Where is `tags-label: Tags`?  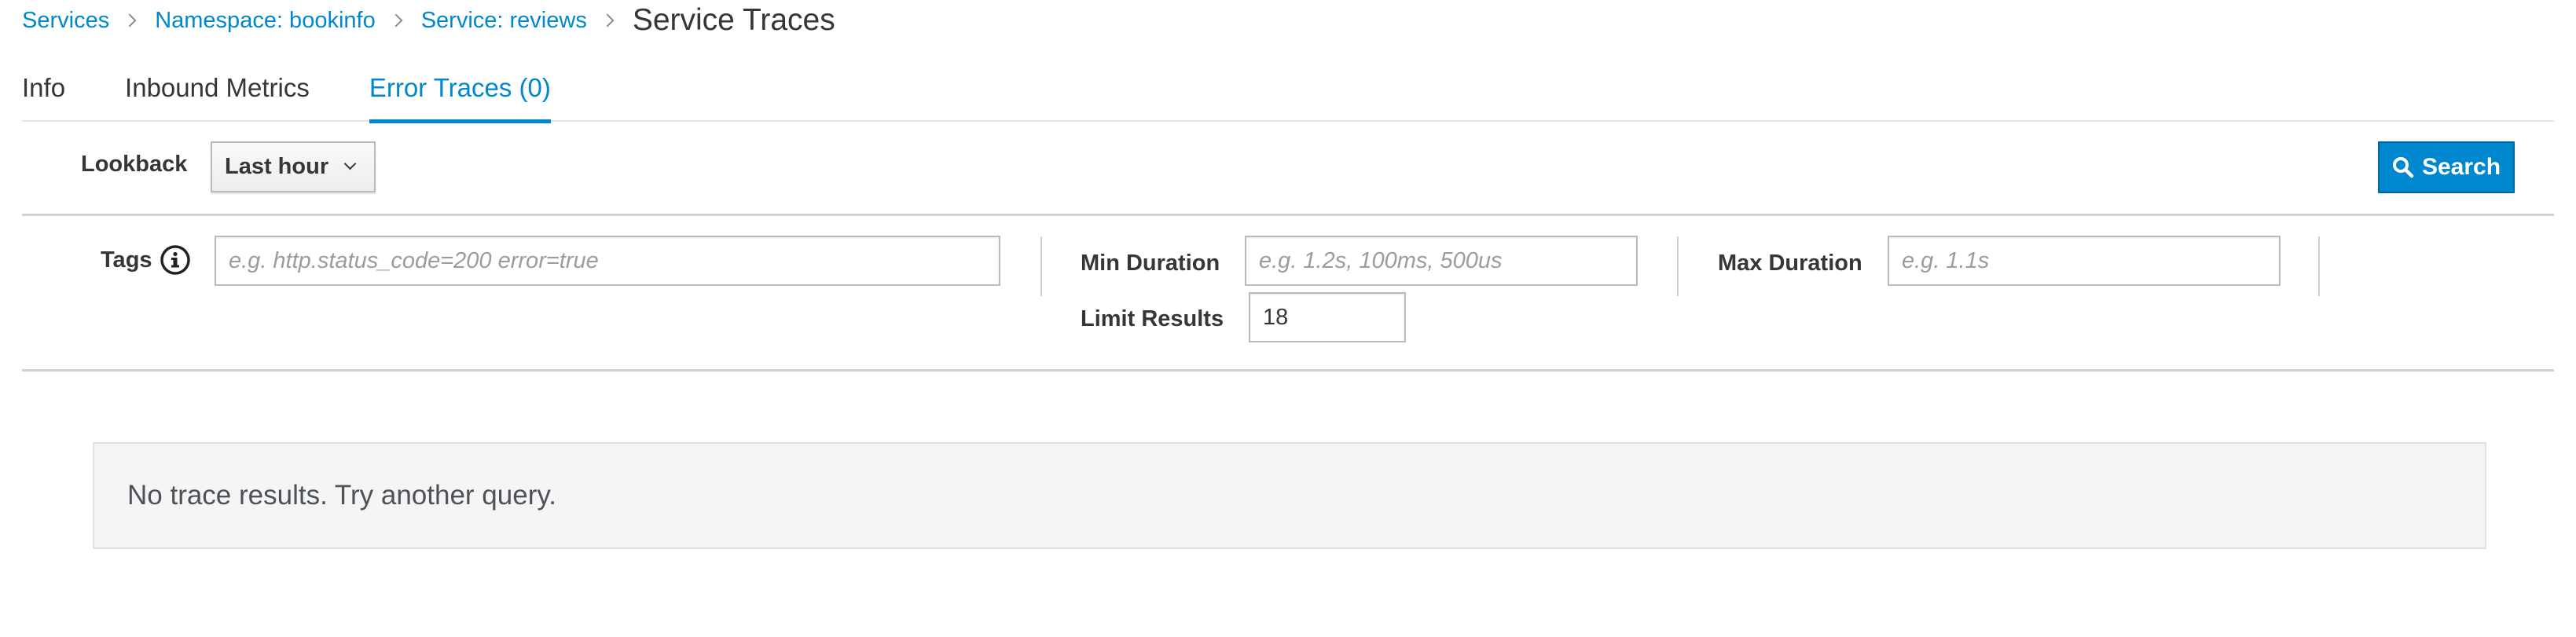
tags-label: Tags is located at coordinates (127, 260).